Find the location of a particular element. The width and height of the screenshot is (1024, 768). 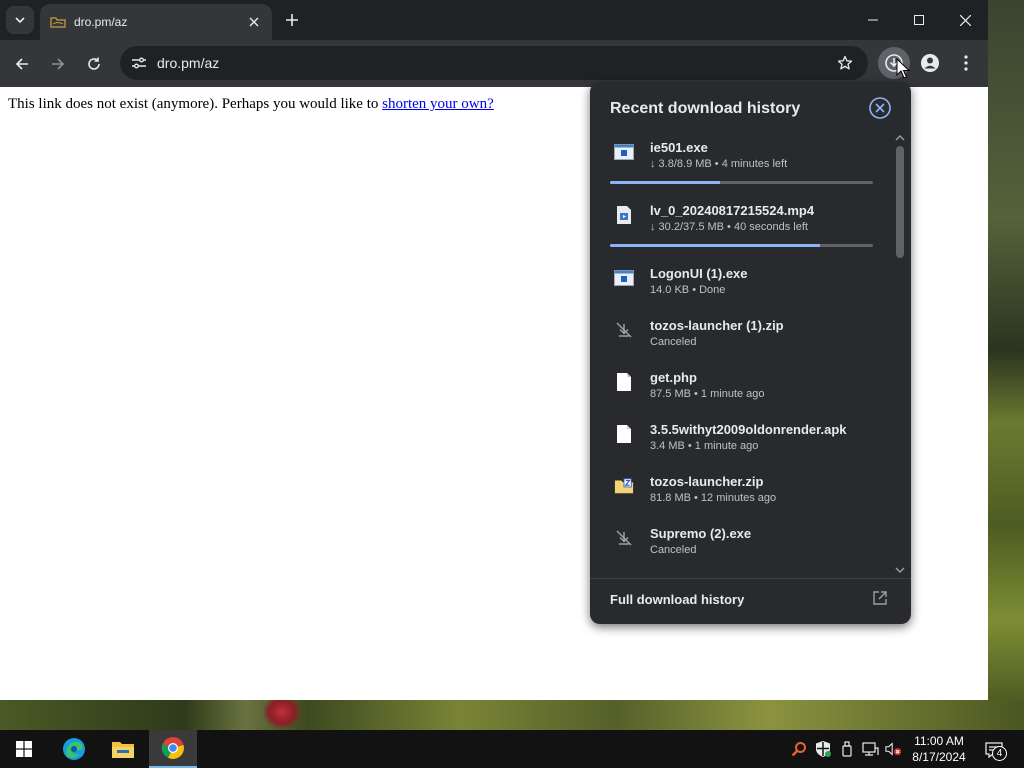

download-status: 14.0 KB • Done is located at coordinates (688, 290).